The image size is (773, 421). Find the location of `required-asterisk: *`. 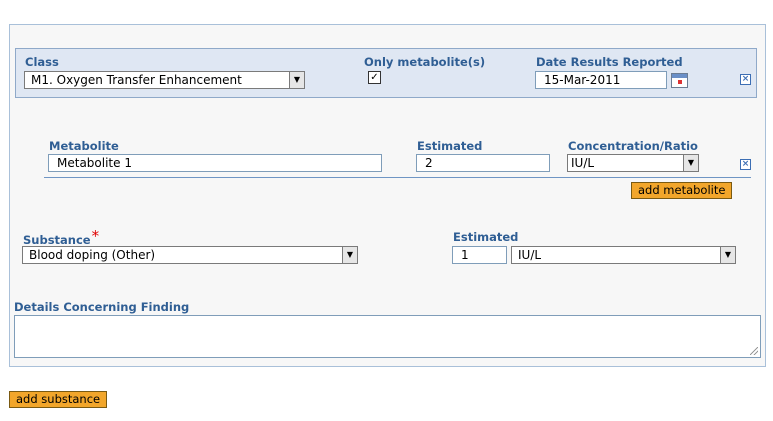

required-asterisk: * is located at coordinates (95, 236).